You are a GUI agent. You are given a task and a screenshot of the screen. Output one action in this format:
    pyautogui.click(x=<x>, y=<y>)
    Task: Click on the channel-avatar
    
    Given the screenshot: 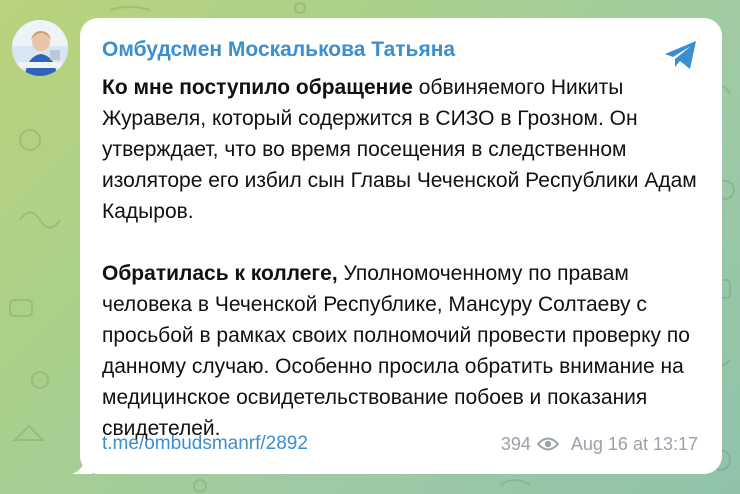 What is the action you would take?
    pyautogui.click(x=40, y=48)
    